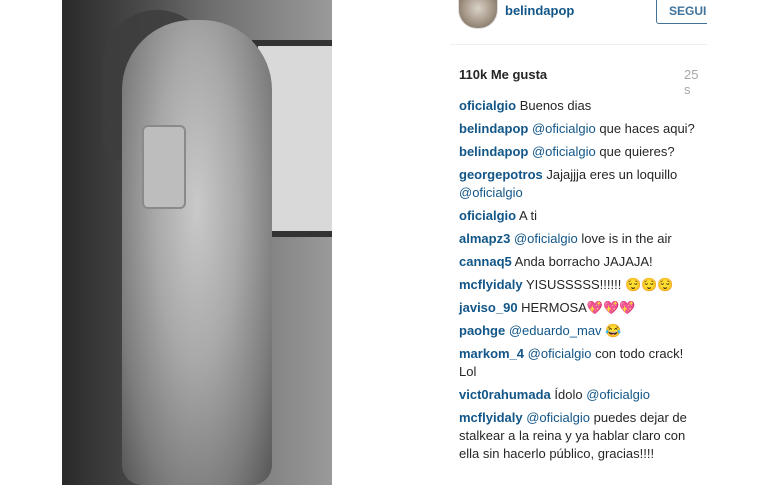  I want to click on comment: mcflyidaly YISUSSSSS!!!!!! 😌😌😌, so click(583, 285).